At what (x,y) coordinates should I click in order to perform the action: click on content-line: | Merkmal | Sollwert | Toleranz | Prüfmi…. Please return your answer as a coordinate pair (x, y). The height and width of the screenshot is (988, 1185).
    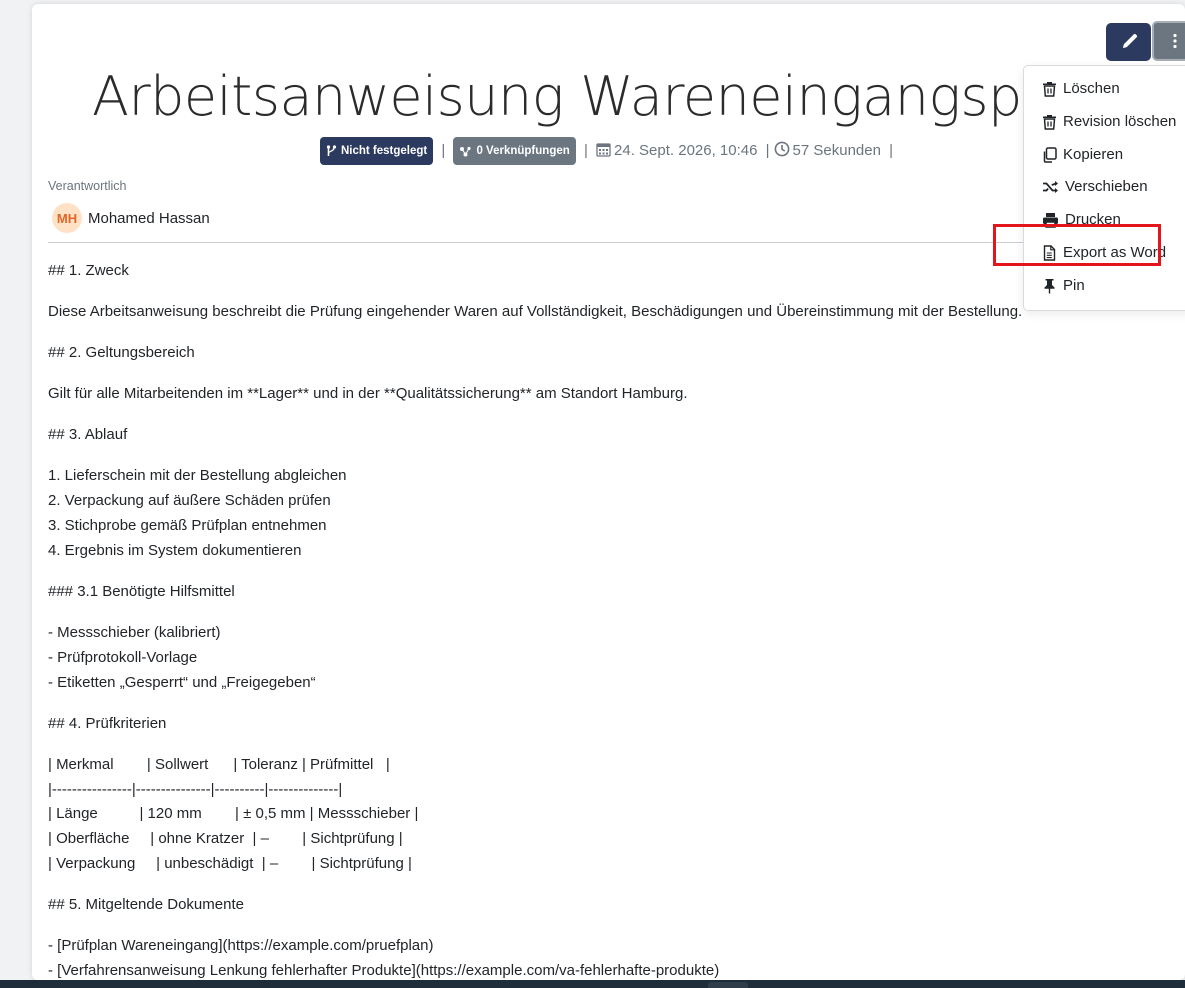
    Looking at the image, I should click on (233, 814).